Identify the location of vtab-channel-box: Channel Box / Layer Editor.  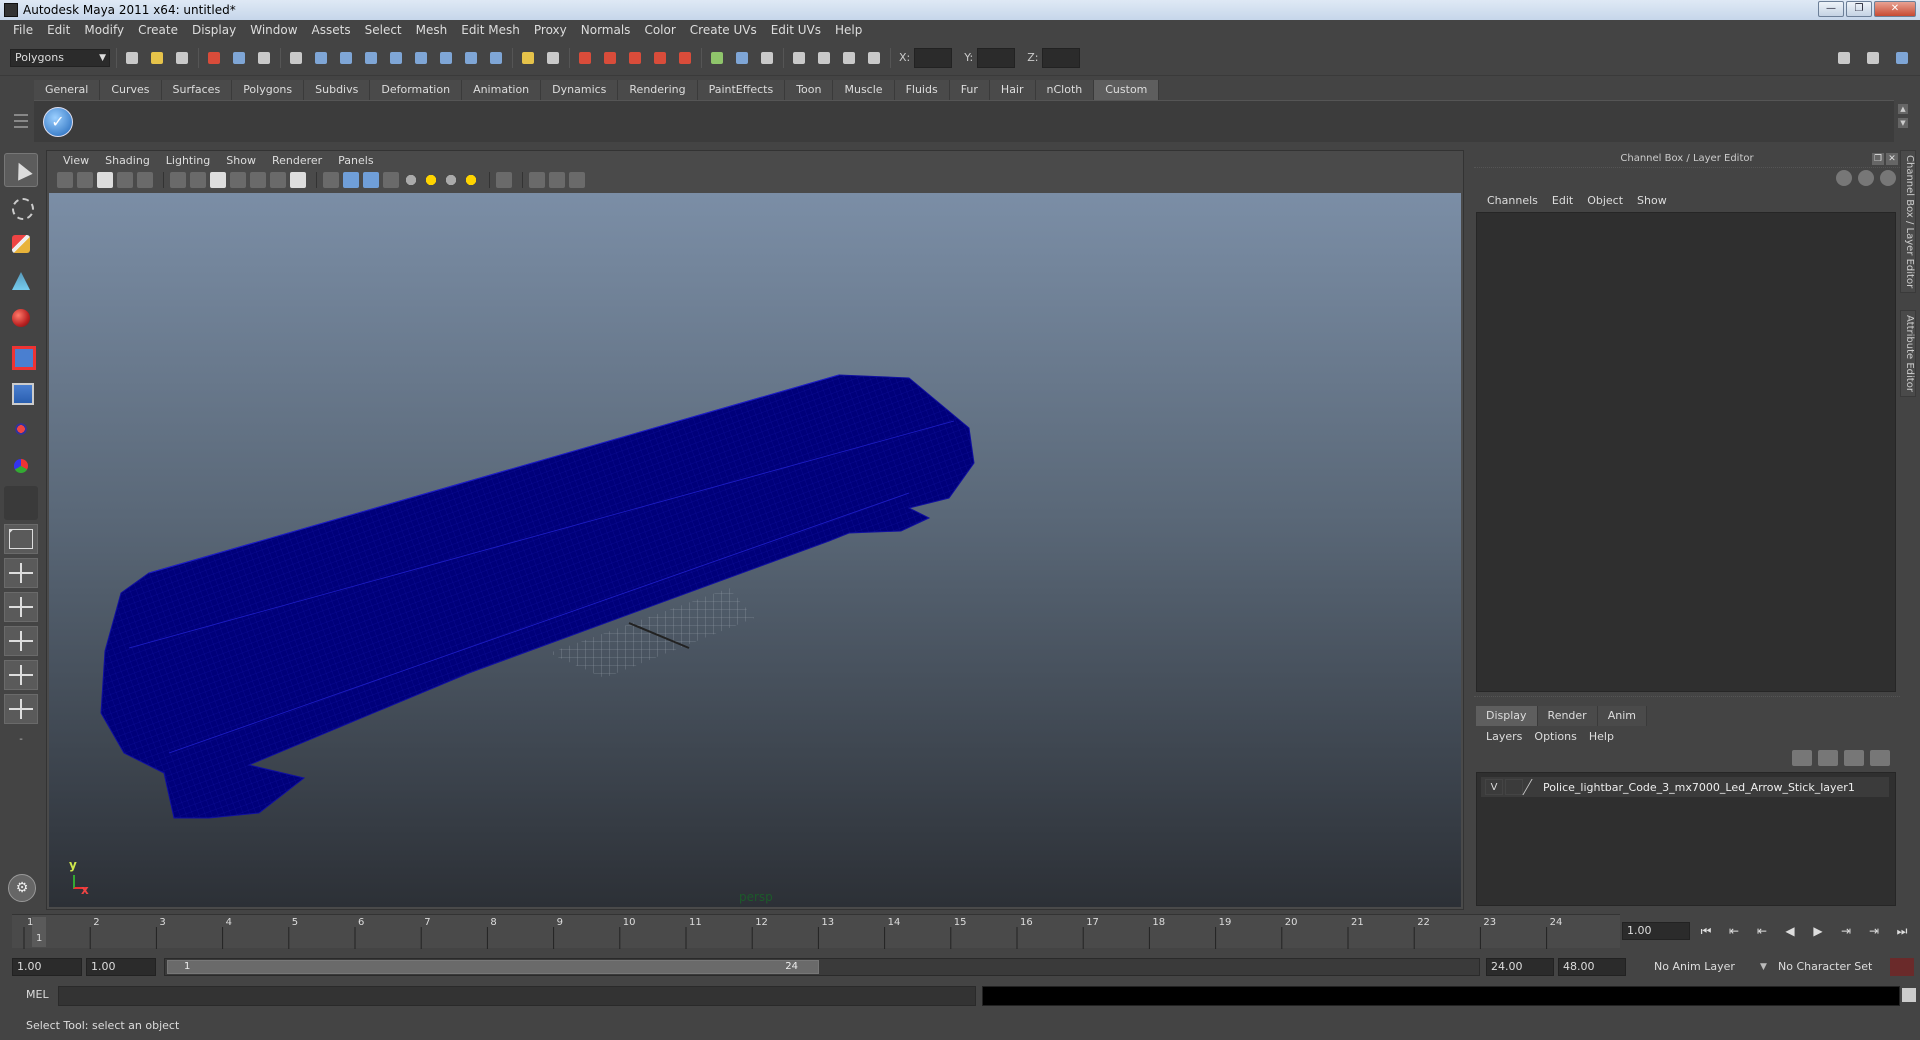
(1908, 222).